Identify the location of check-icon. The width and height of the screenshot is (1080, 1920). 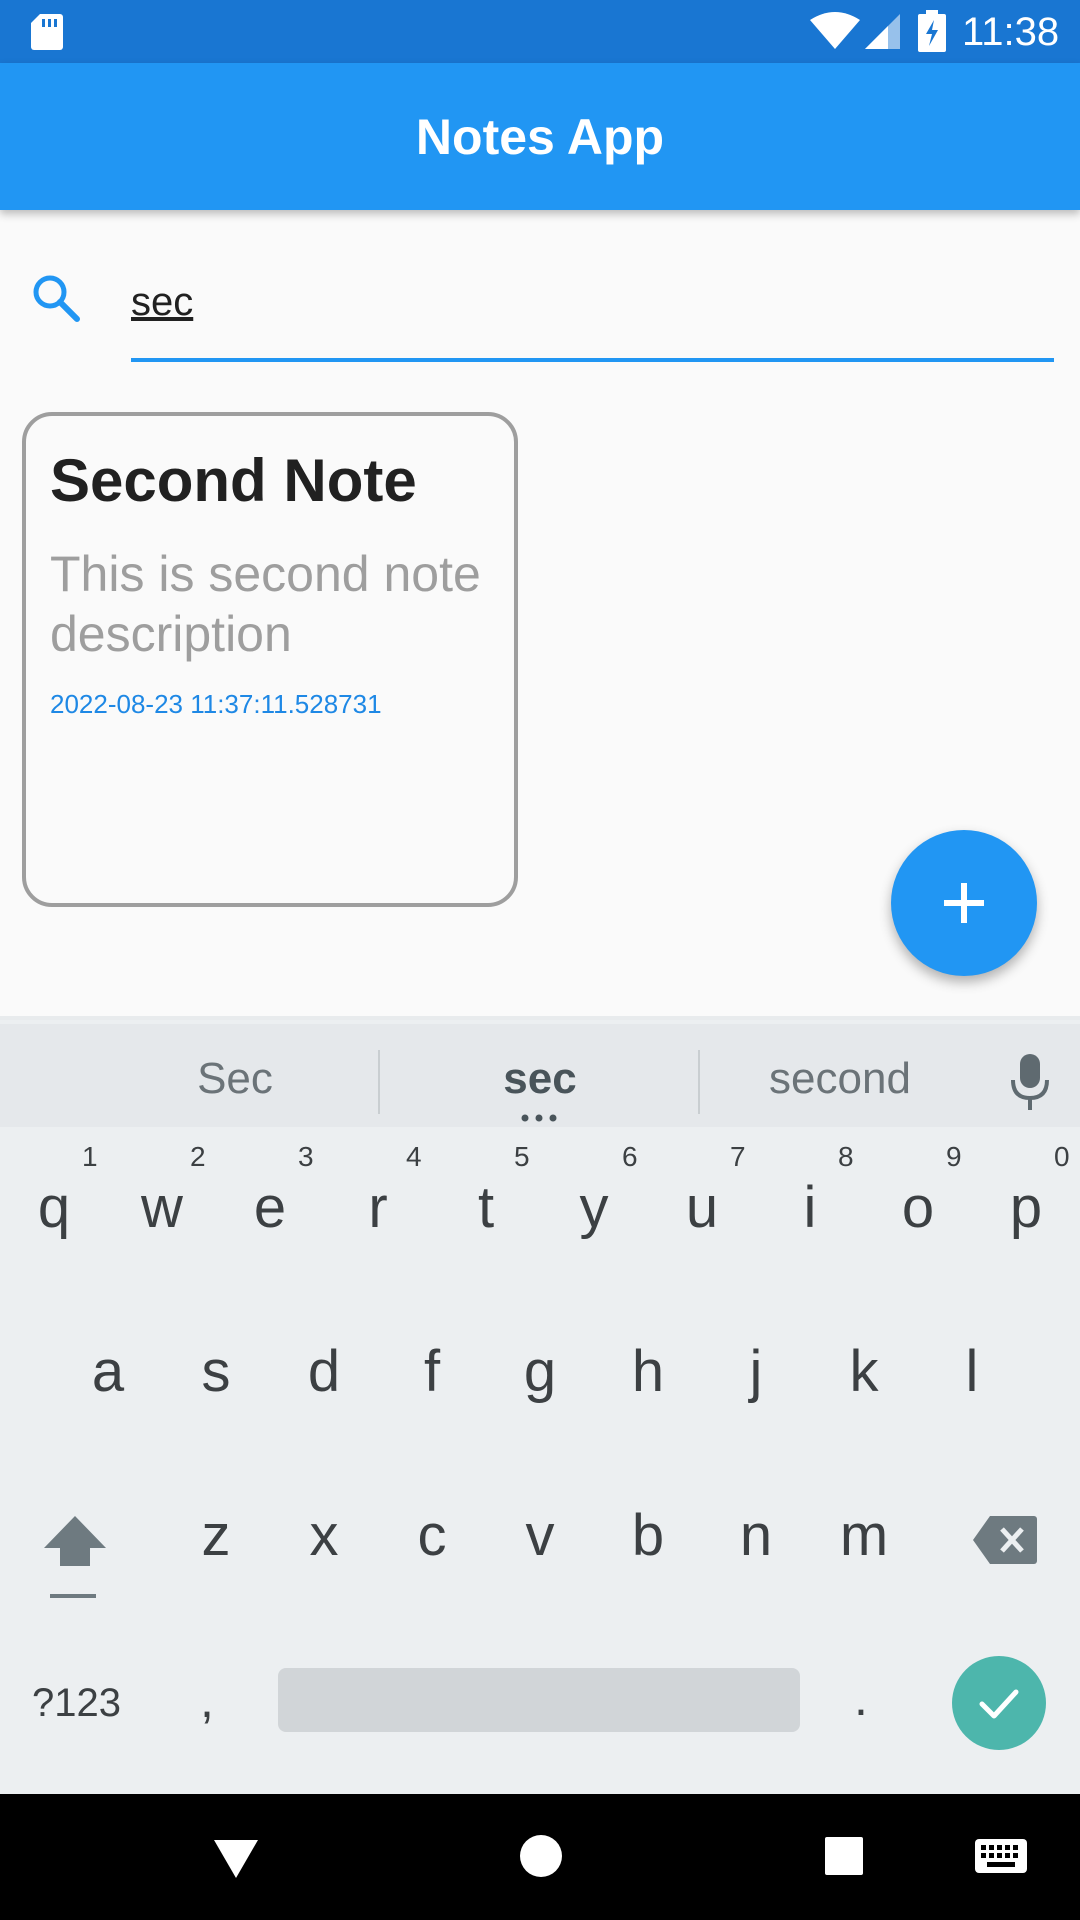
(999, 1704).